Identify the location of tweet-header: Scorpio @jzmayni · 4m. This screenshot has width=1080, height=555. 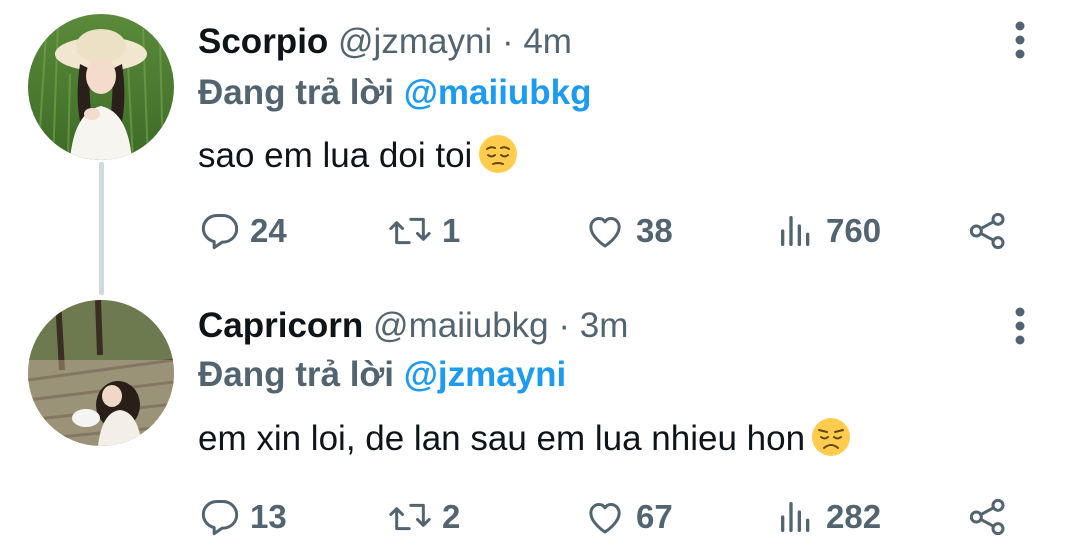
(385, 42).